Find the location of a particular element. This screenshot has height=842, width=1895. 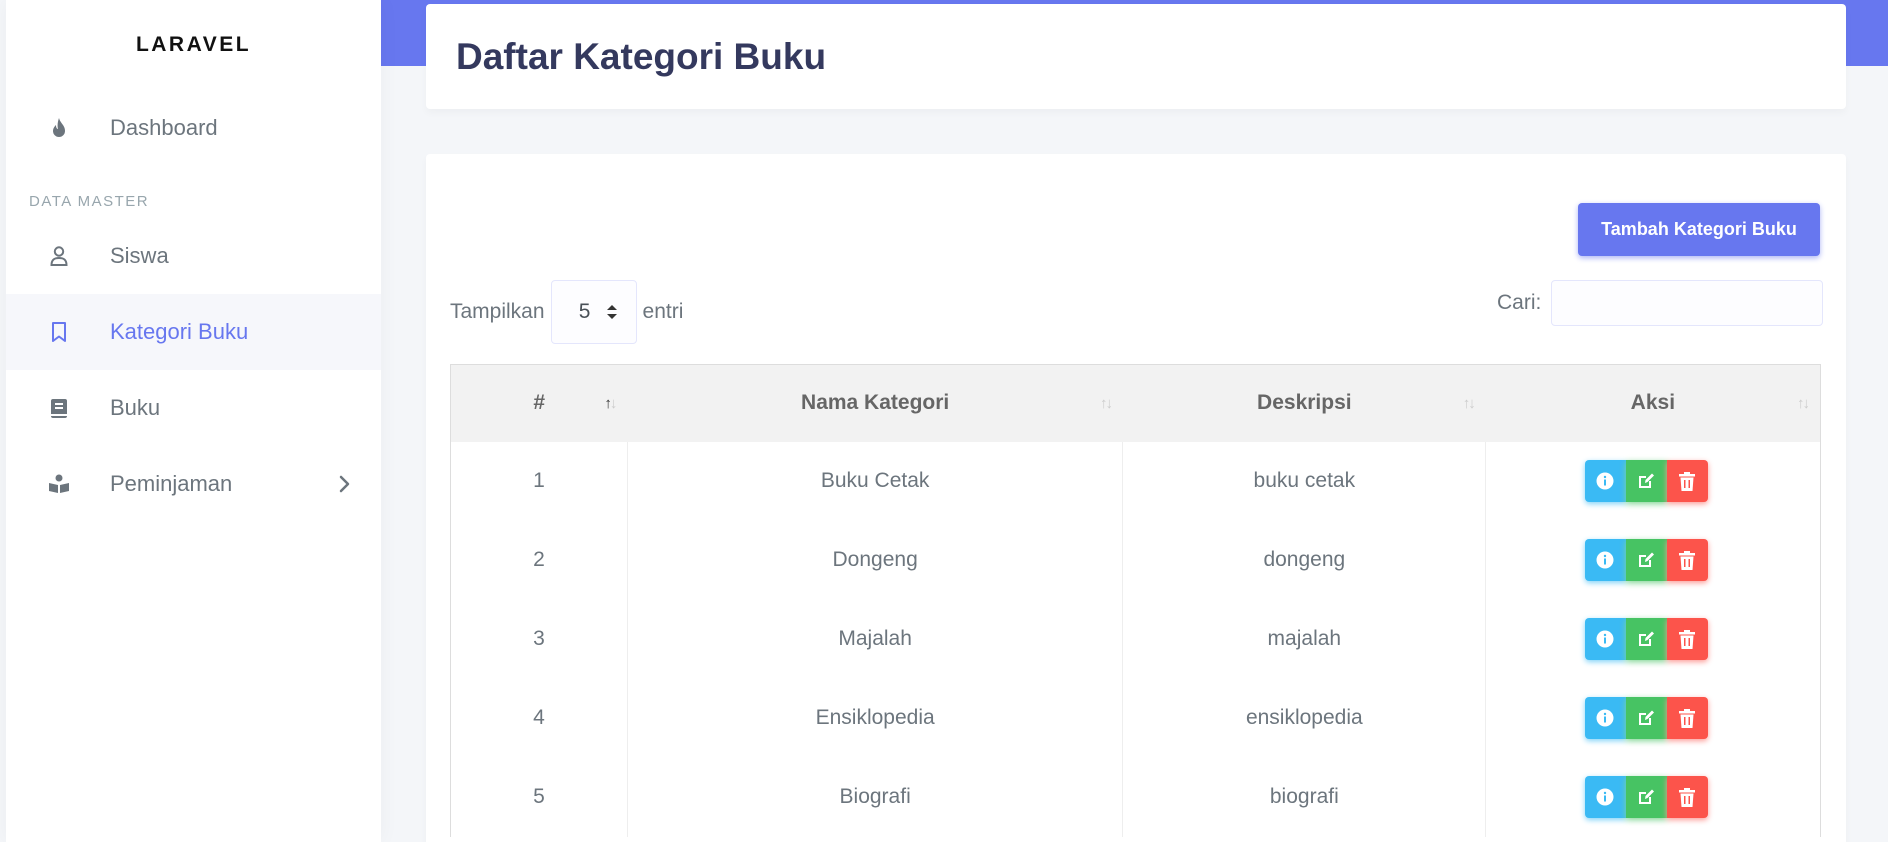

table-row: 2 Dongeng dongeng is located at coordinates (1135, 560).